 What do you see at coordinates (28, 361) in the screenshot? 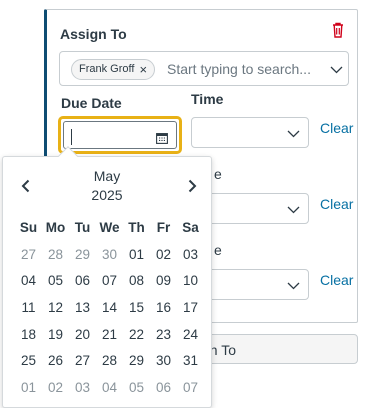
I see `calendar-day: 25` at bounding box center [28, 361].